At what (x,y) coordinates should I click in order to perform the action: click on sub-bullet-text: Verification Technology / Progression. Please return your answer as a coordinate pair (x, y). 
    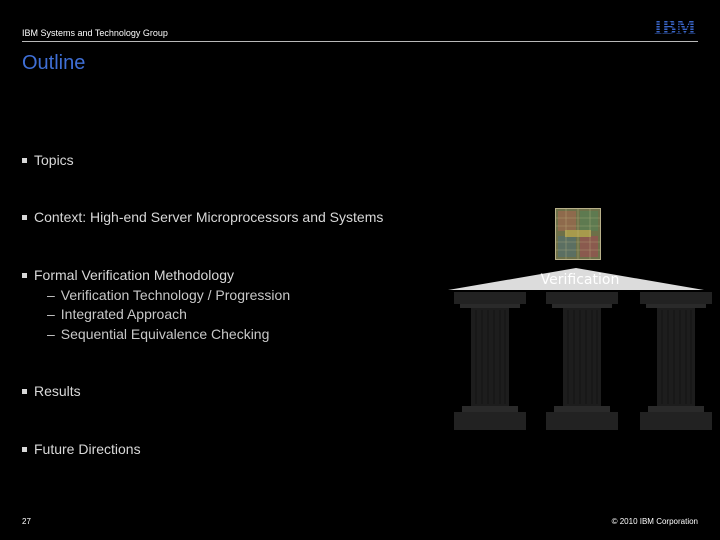
    Looking at the image, I should click on (175, 295).